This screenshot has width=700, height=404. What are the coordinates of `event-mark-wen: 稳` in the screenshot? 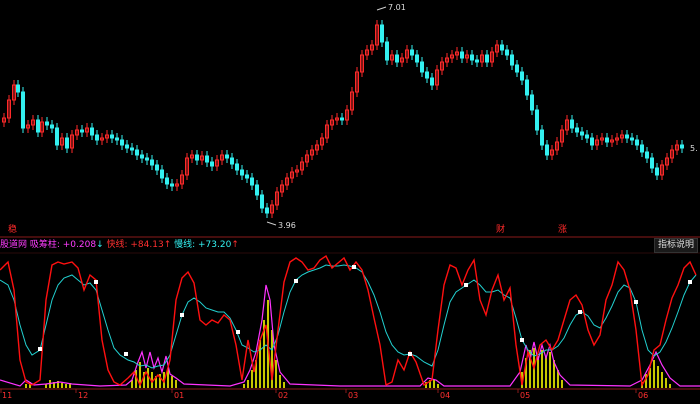 It's located at (12, 229).